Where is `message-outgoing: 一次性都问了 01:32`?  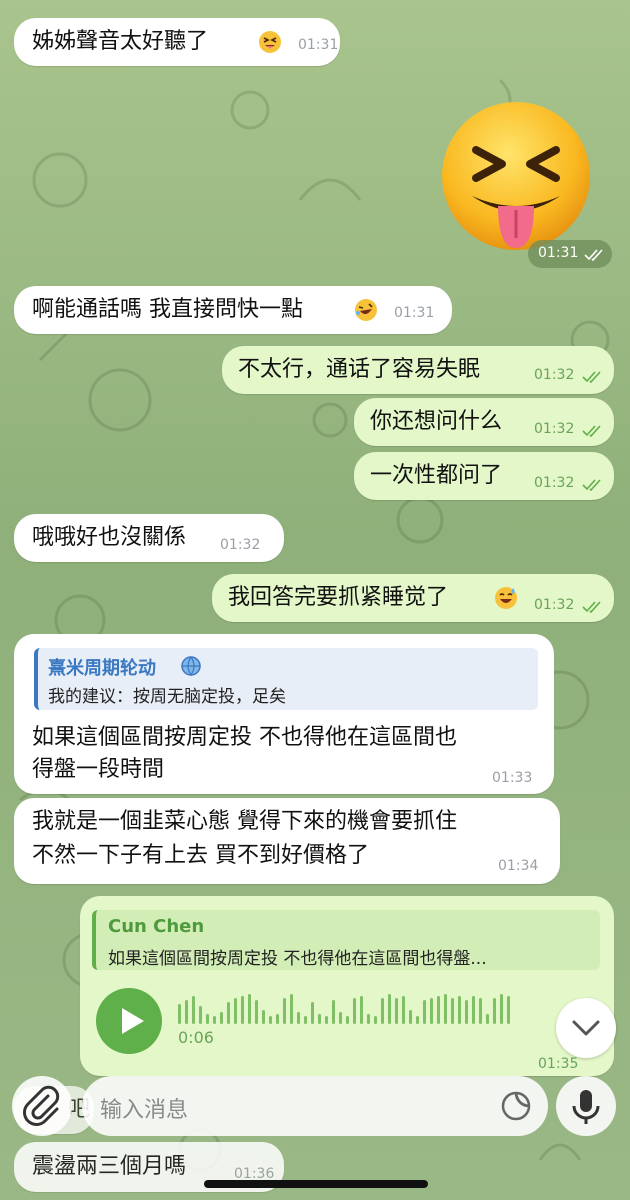
message-outgoing: 一次性都问了 01:32 is located at coordinates (484, 476).